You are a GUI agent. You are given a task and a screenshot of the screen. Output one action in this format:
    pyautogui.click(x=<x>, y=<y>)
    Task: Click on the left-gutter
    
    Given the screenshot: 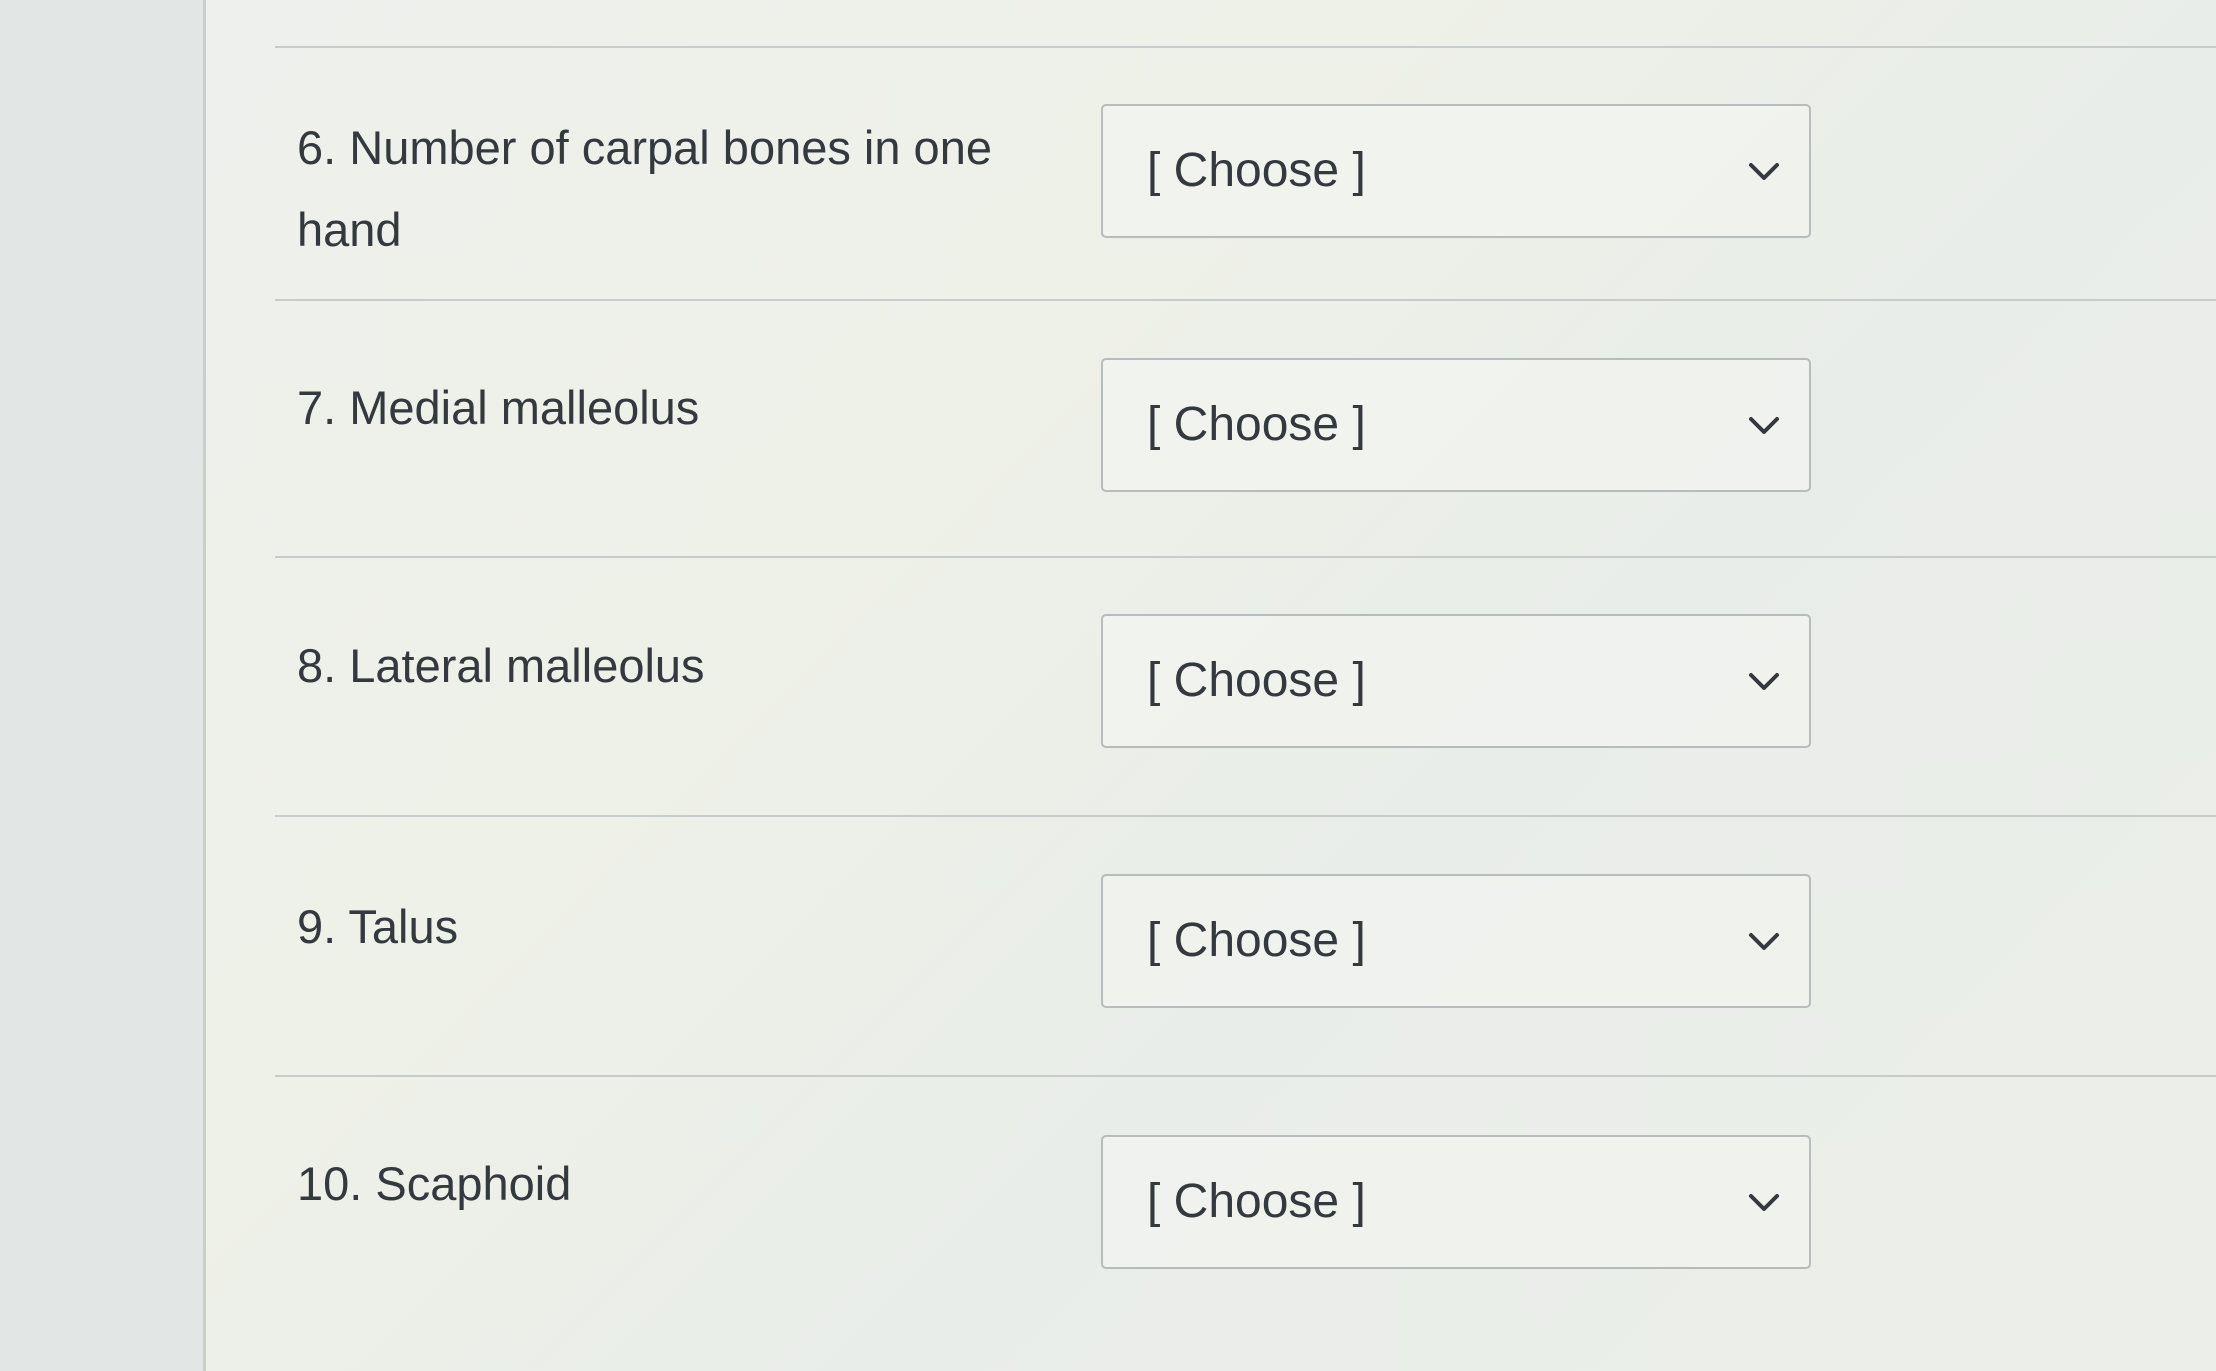 What is the action you would take?
    pyautogui.click(x=101, y=685)
    